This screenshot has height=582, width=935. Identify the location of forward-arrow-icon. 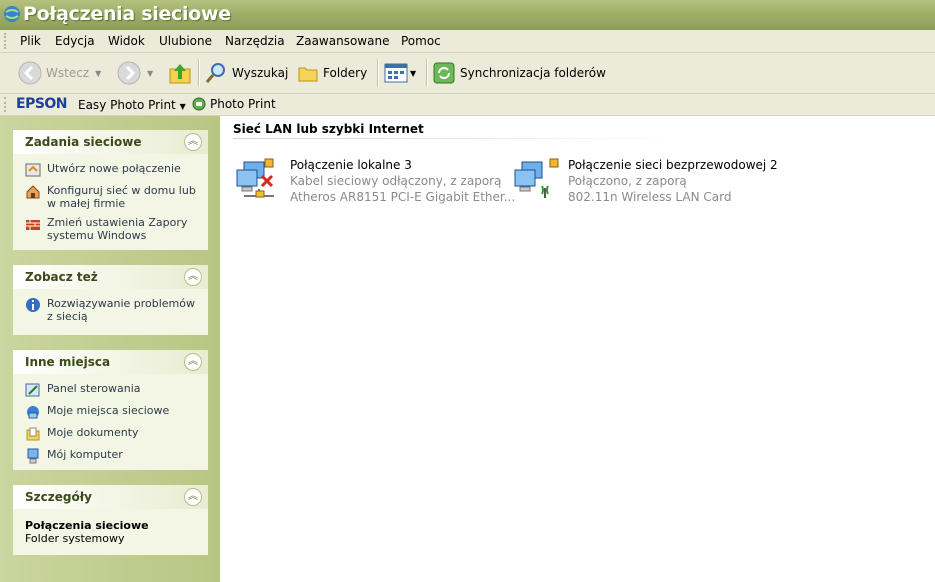
(129, 73).